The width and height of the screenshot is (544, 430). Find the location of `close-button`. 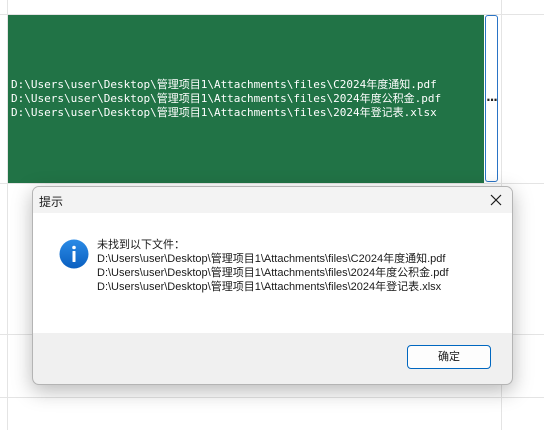

close-button is located at coordinates (496, 200).